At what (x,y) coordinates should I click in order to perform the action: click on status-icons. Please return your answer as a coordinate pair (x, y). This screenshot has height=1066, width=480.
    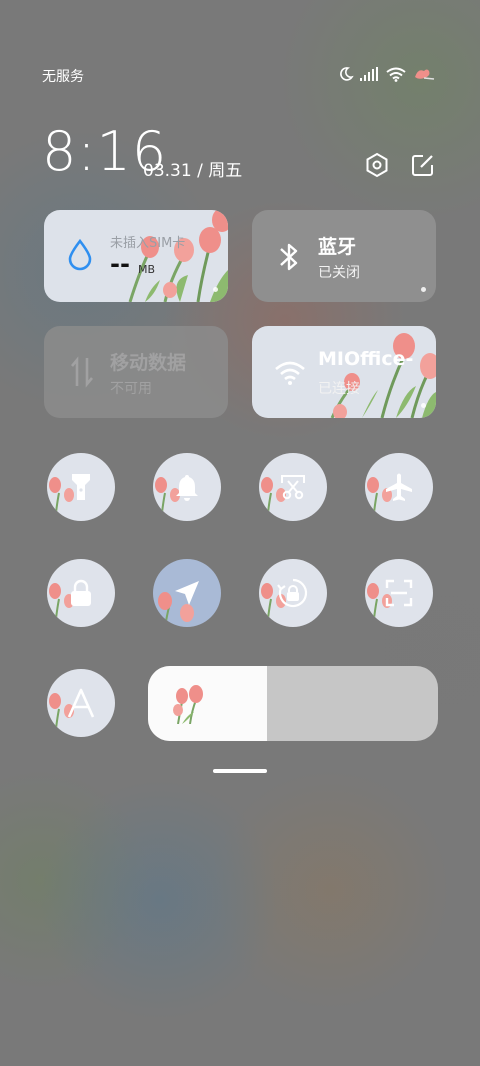
    Looking at the image, I should click on (387, 74).